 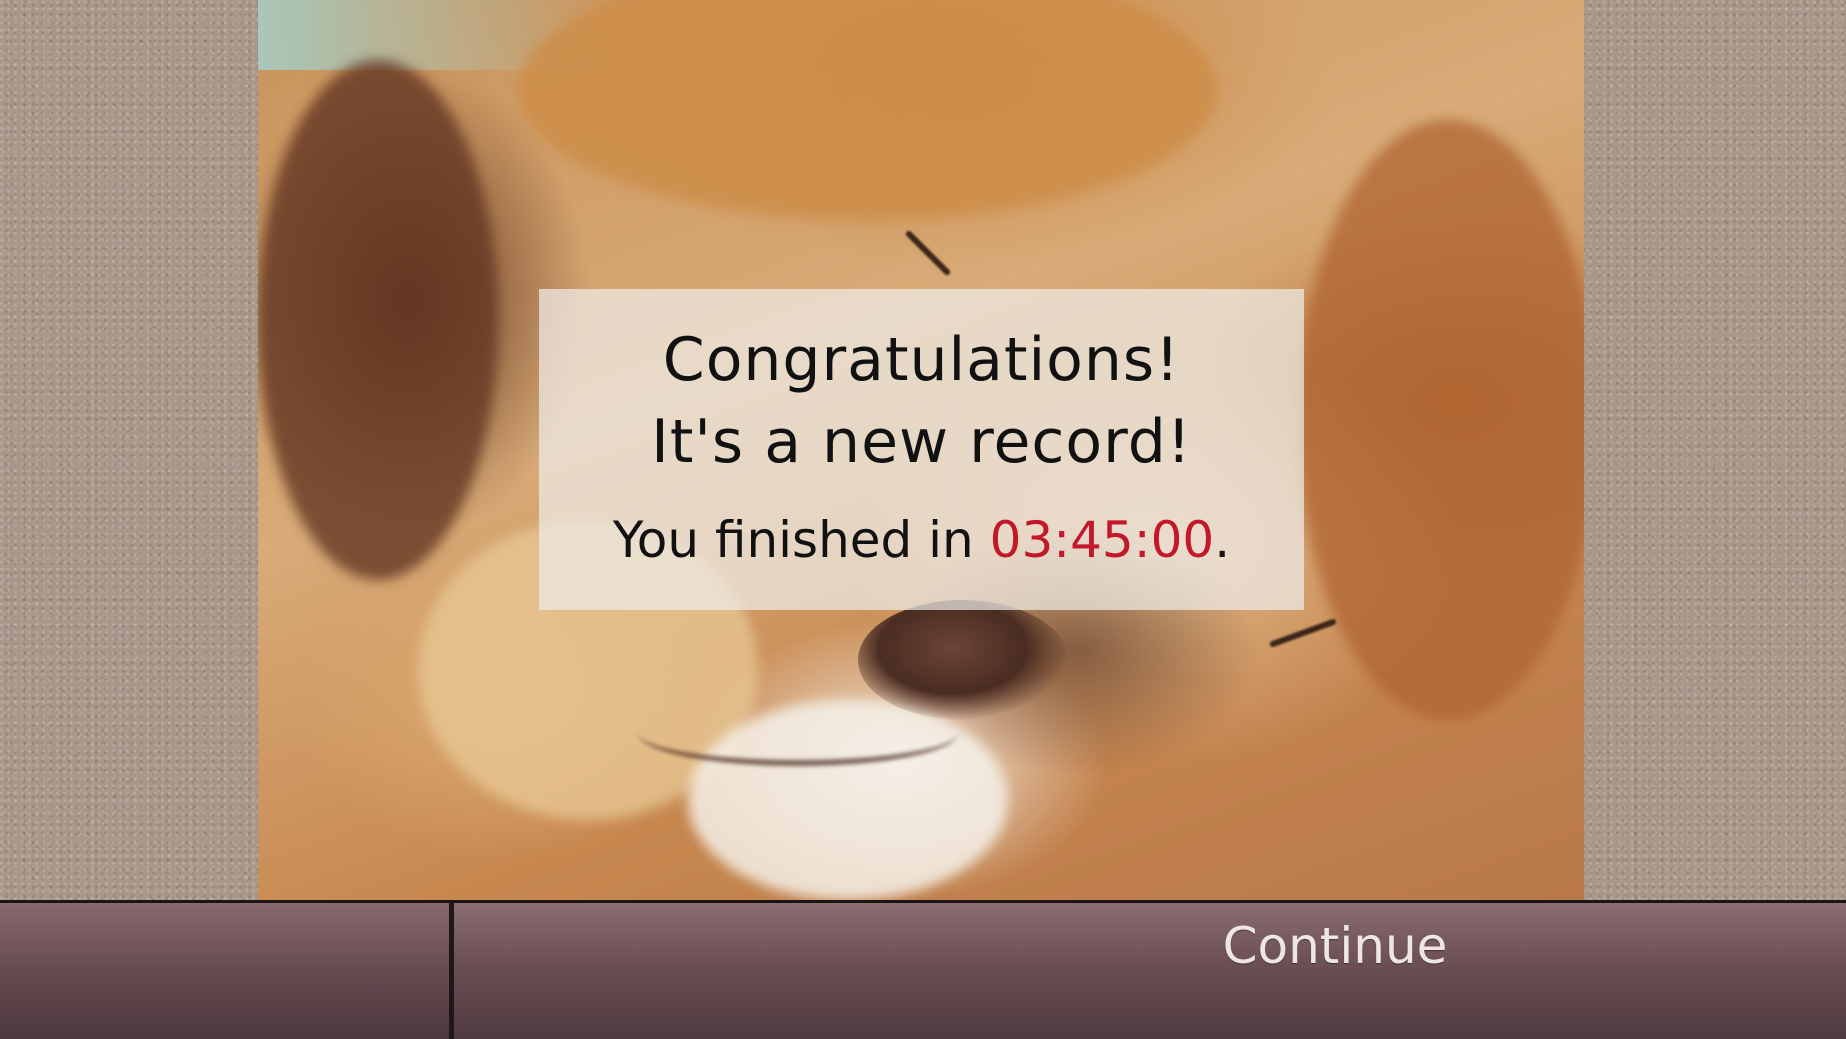 What do you see at coordinates (928, 253) in the screenshot?
I see `photo-eye-closed` at bounding box center [928, 253].